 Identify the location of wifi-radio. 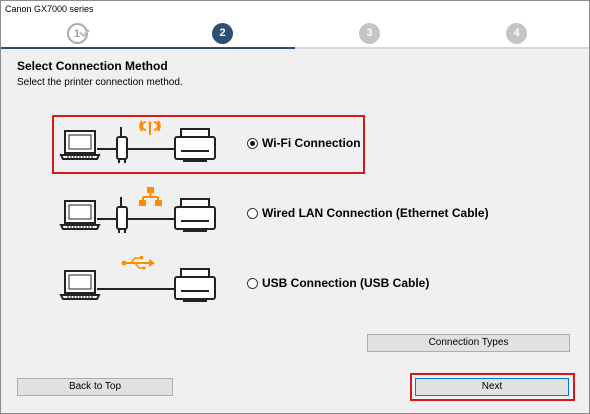
(252, 143).